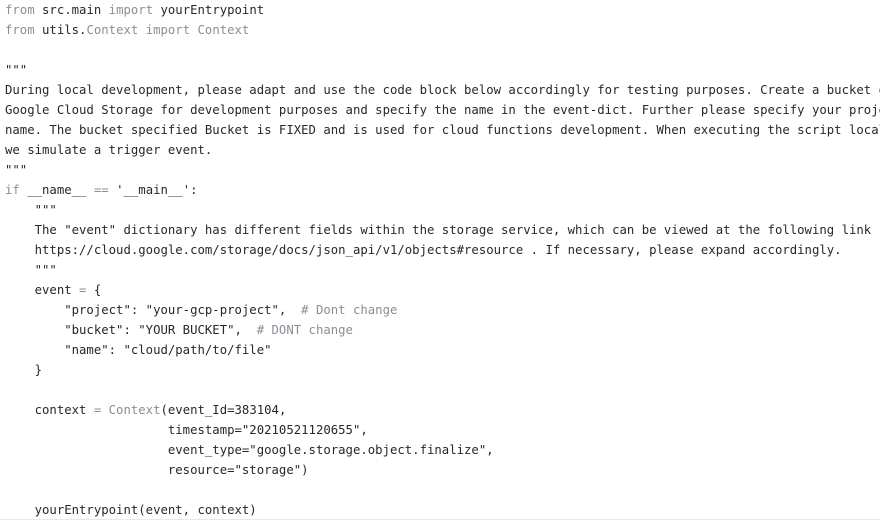 This screenshot has width=880, height=522. Describe the element at coordinates (153, 310) in the screenshot. I see `code-token: "project": "your-gcp-project",` at that location.